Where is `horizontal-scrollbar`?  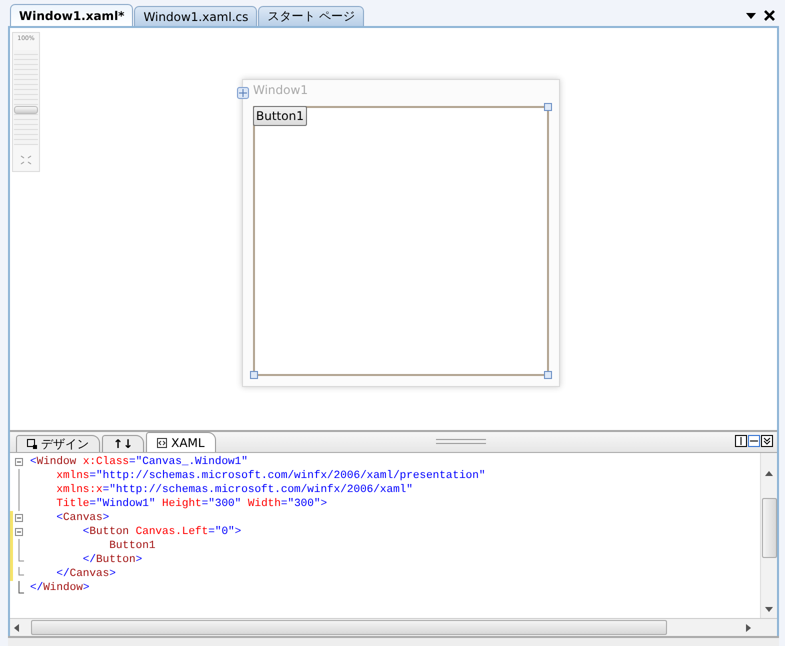
horizontal-scrollbar is located at coordinates (393, 627).